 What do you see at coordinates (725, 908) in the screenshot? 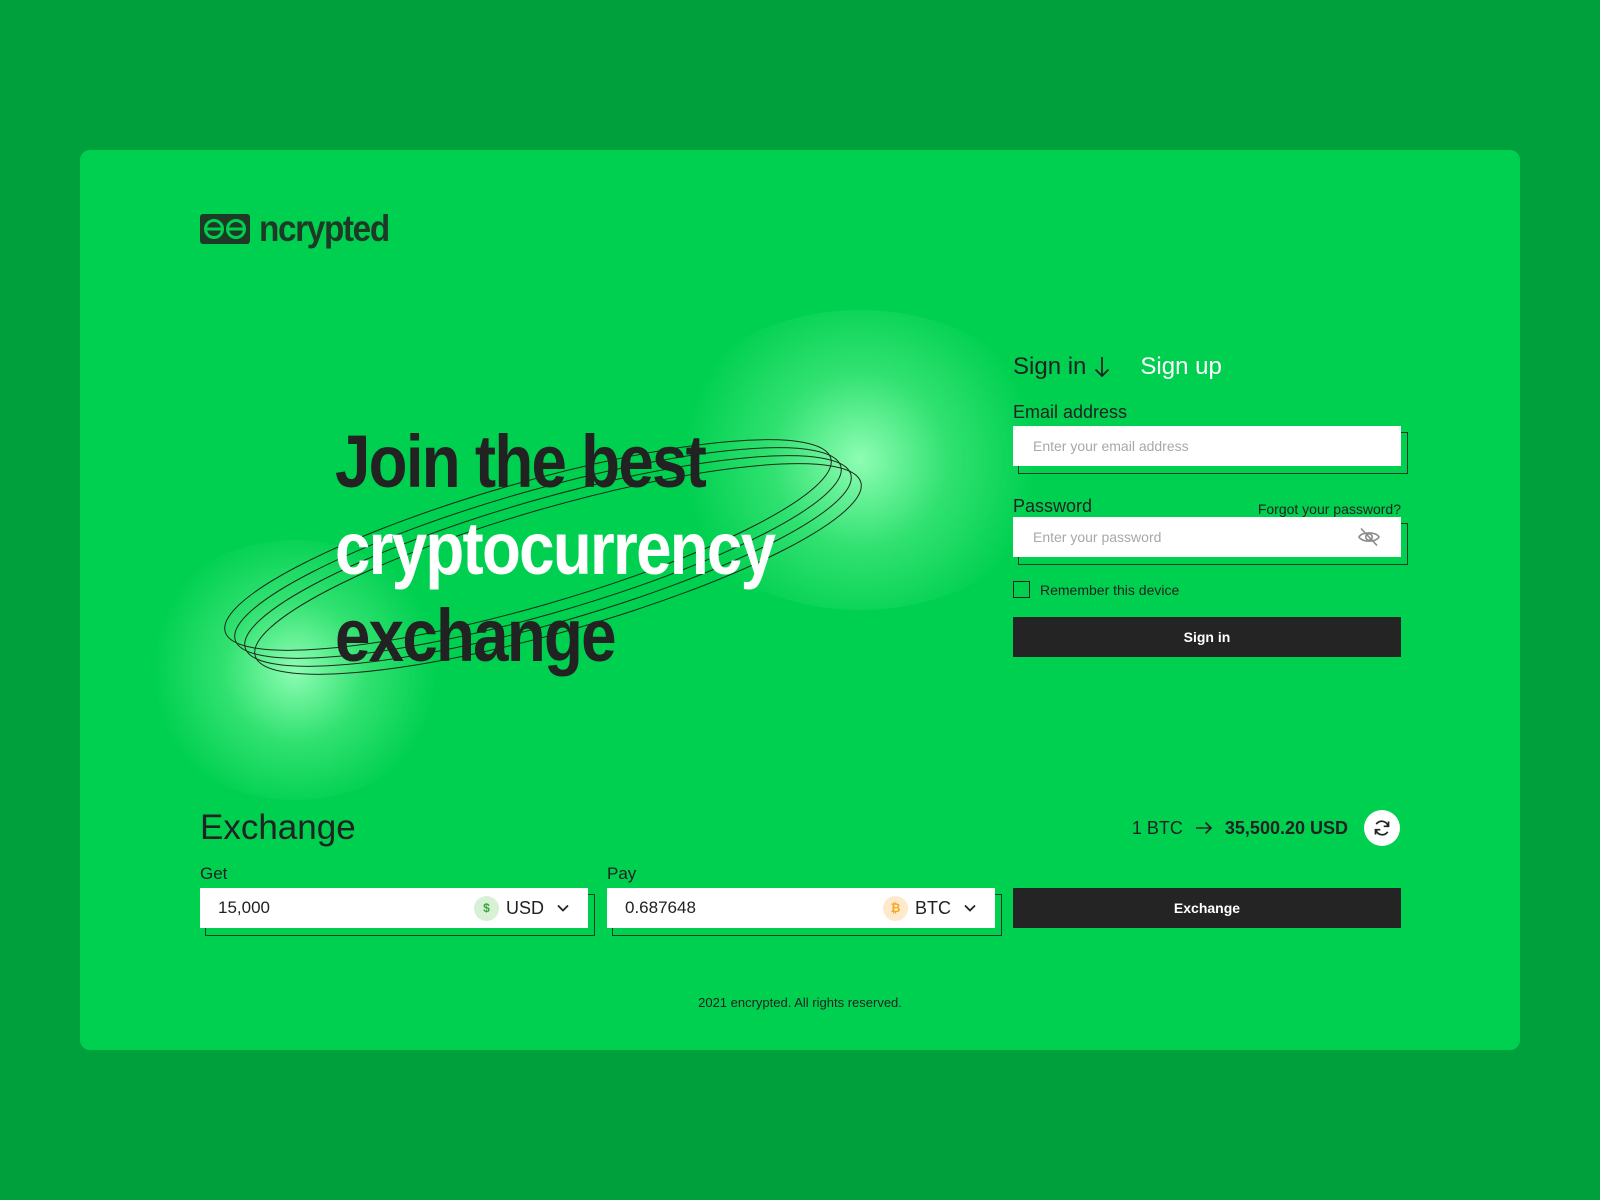
I see `pay-amount-input` at bounding box center [725, 908].